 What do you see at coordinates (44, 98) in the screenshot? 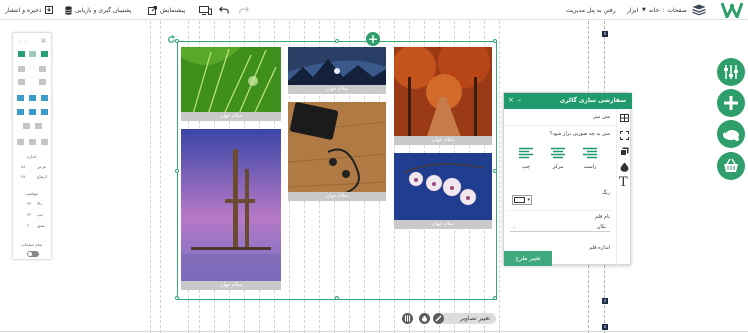
I see `align-right-icon` at bounding box center [44, 98].